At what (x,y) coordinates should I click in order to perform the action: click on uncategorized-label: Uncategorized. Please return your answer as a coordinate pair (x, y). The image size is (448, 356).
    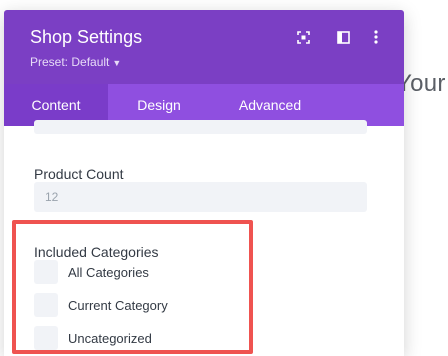
    Looking at the image, I should click on (110, 338).